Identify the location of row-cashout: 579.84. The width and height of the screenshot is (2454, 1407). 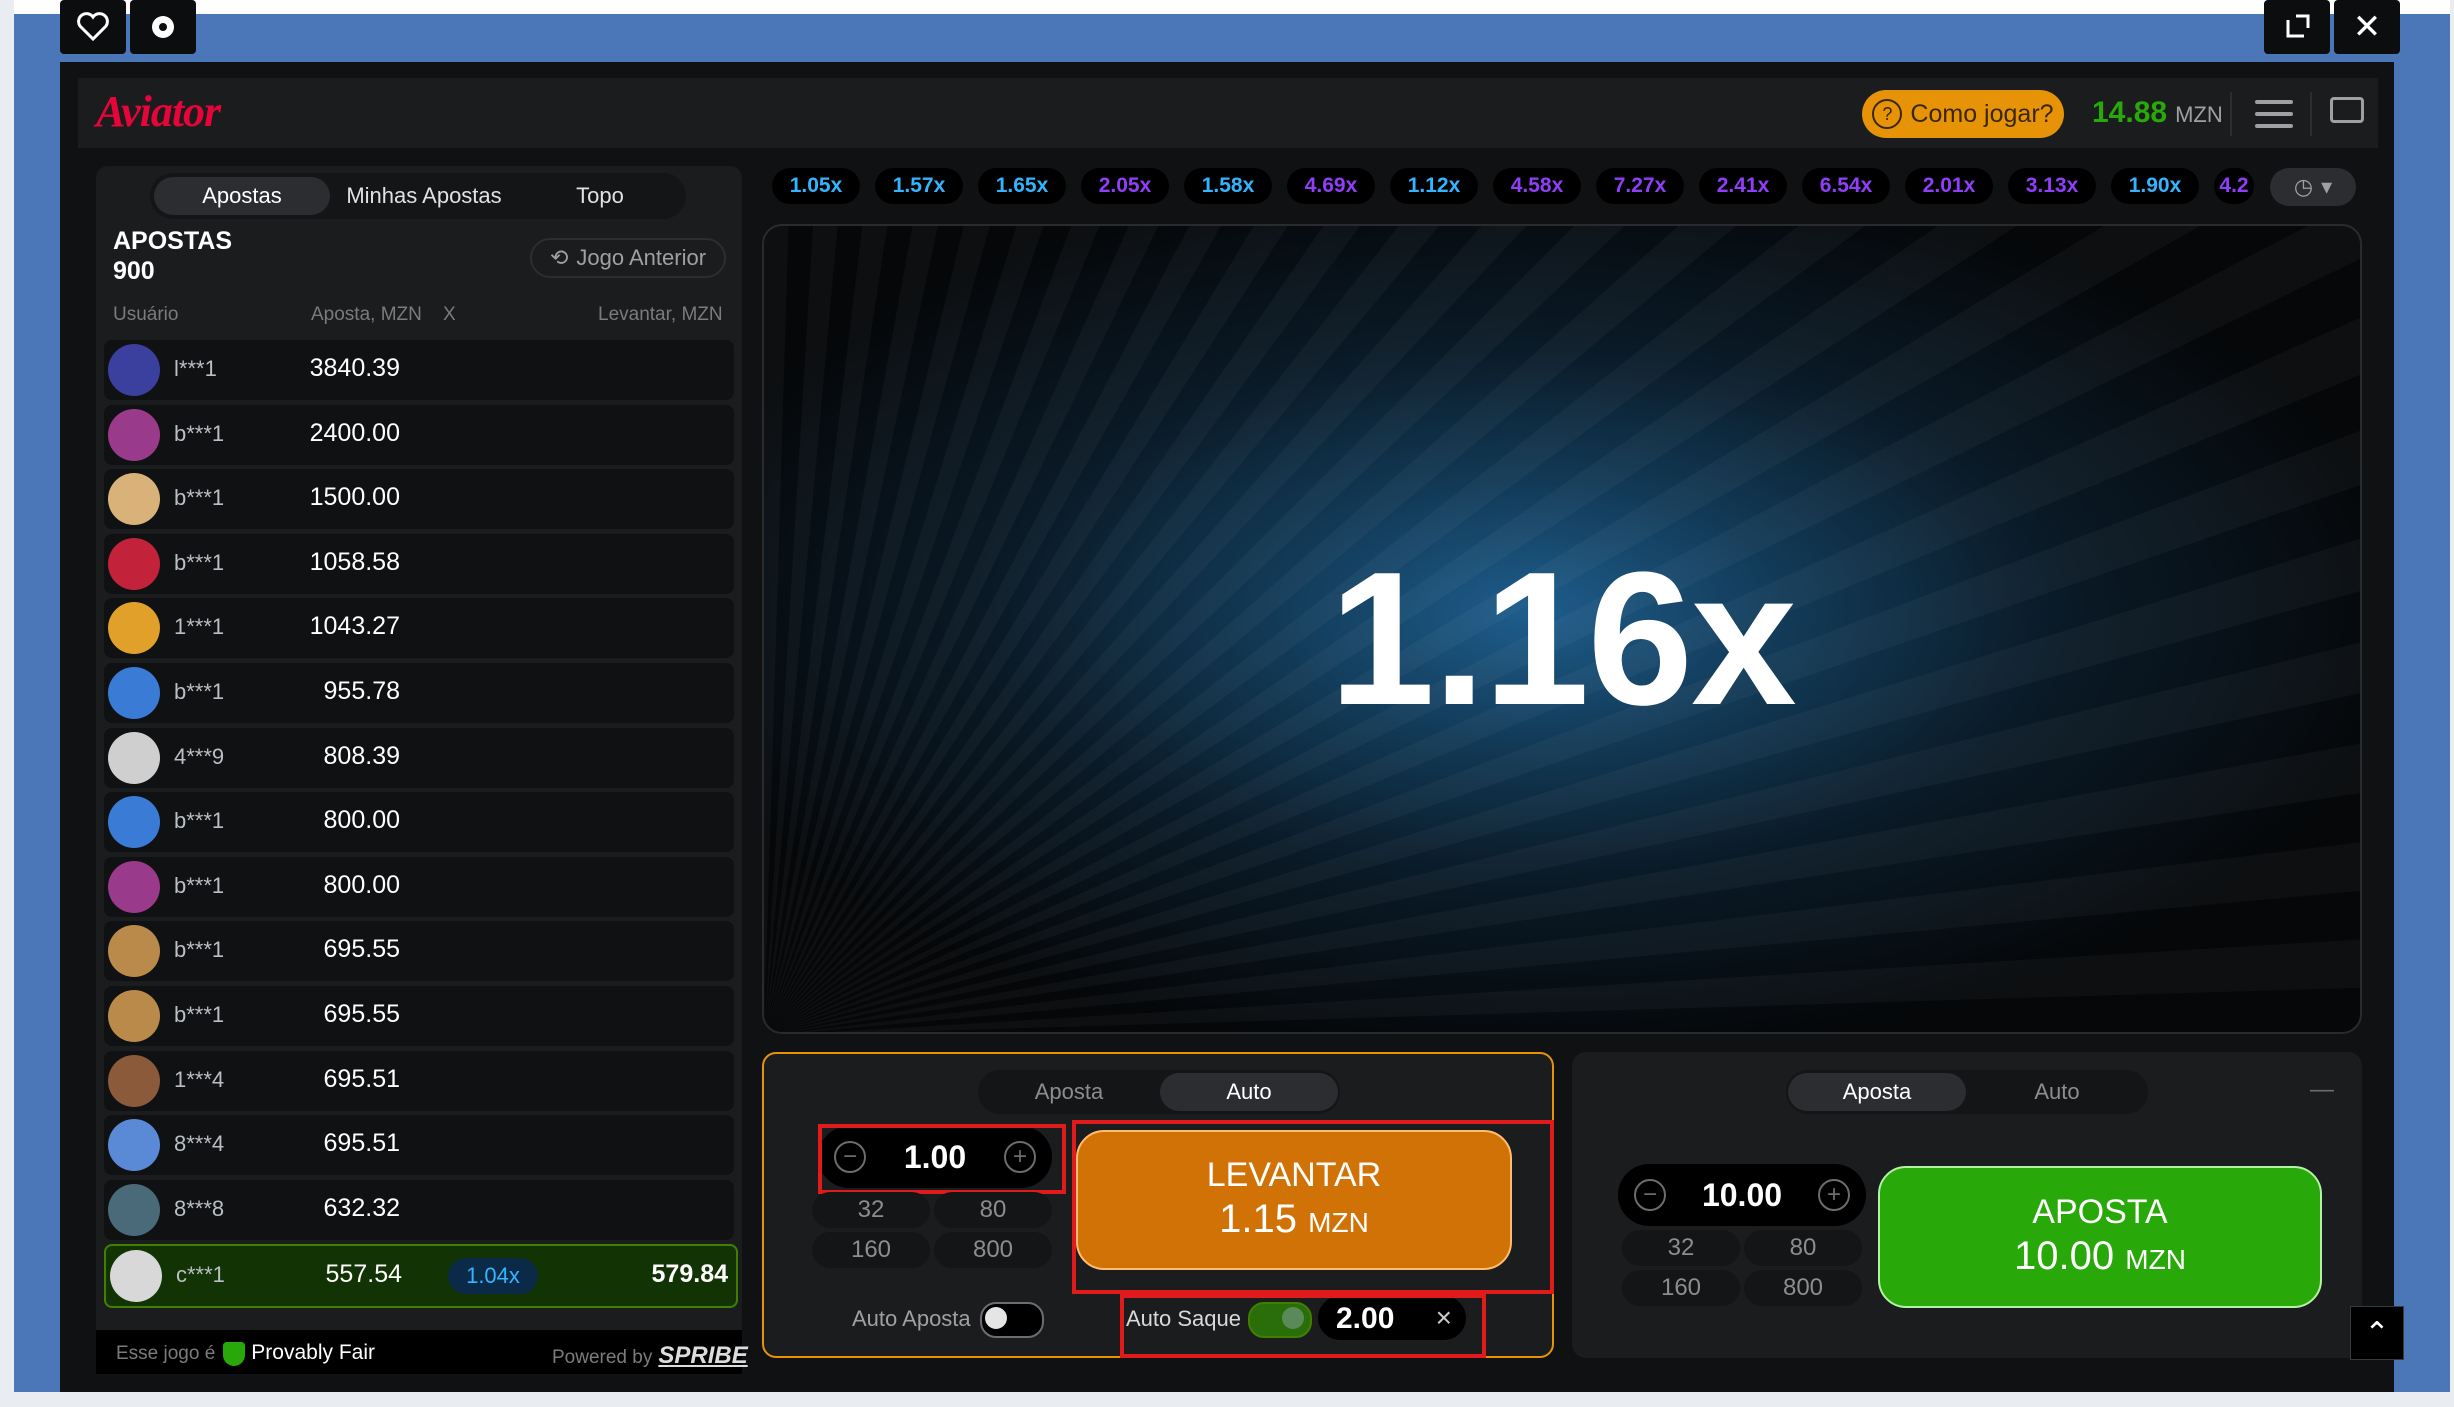
(689, 1274).